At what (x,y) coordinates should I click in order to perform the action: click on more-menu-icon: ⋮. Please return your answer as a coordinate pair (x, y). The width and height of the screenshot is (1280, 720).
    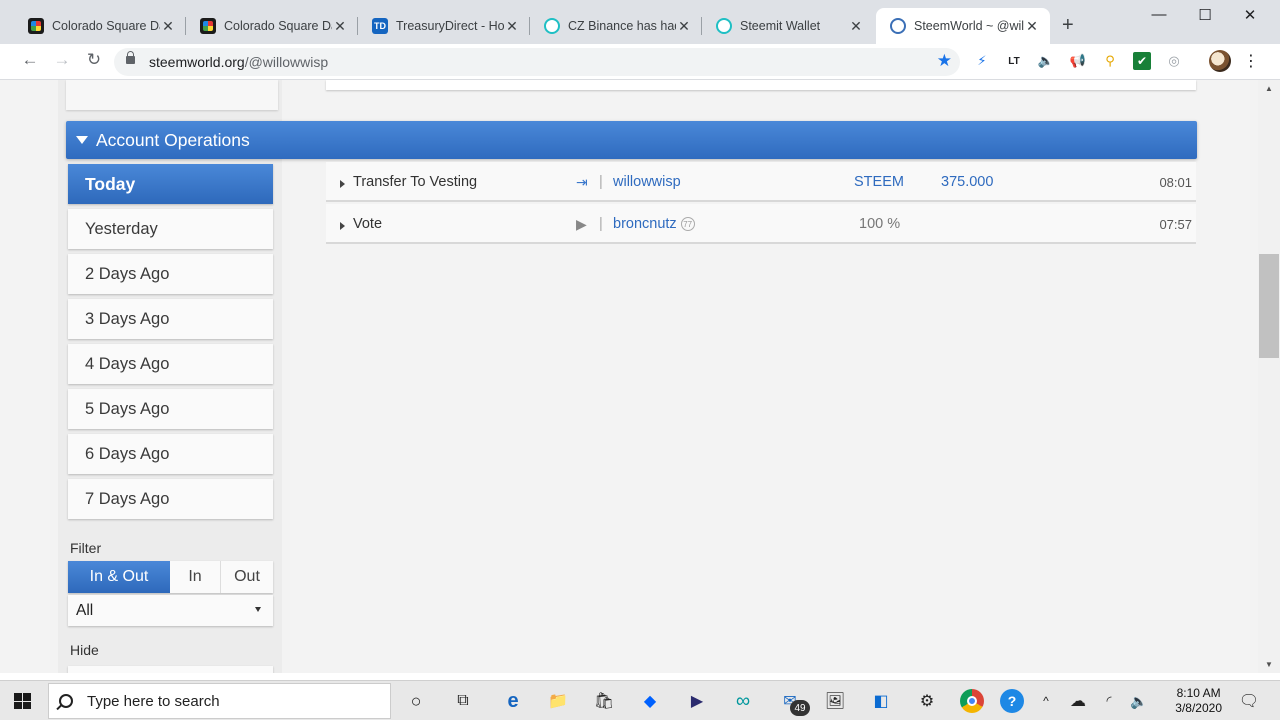
    Looking at the image, I should click on (1251, 61).